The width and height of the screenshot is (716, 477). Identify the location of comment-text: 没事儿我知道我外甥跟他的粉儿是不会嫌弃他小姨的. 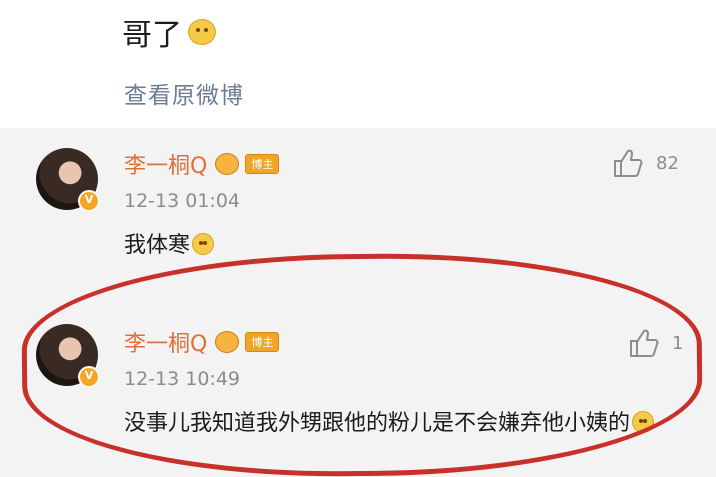
(409, 424).